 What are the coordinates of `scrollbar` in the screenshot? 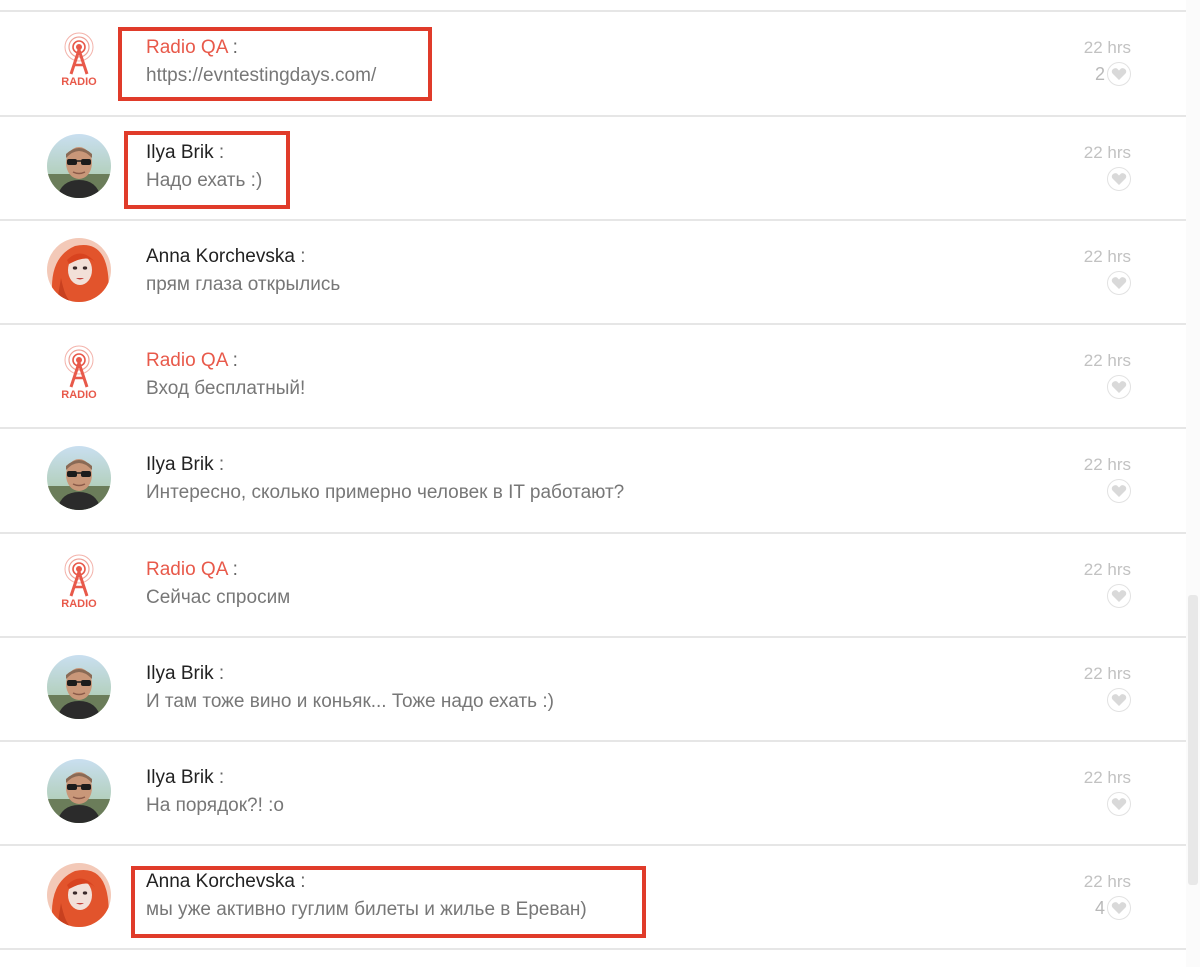 It's located at (1193, 483).